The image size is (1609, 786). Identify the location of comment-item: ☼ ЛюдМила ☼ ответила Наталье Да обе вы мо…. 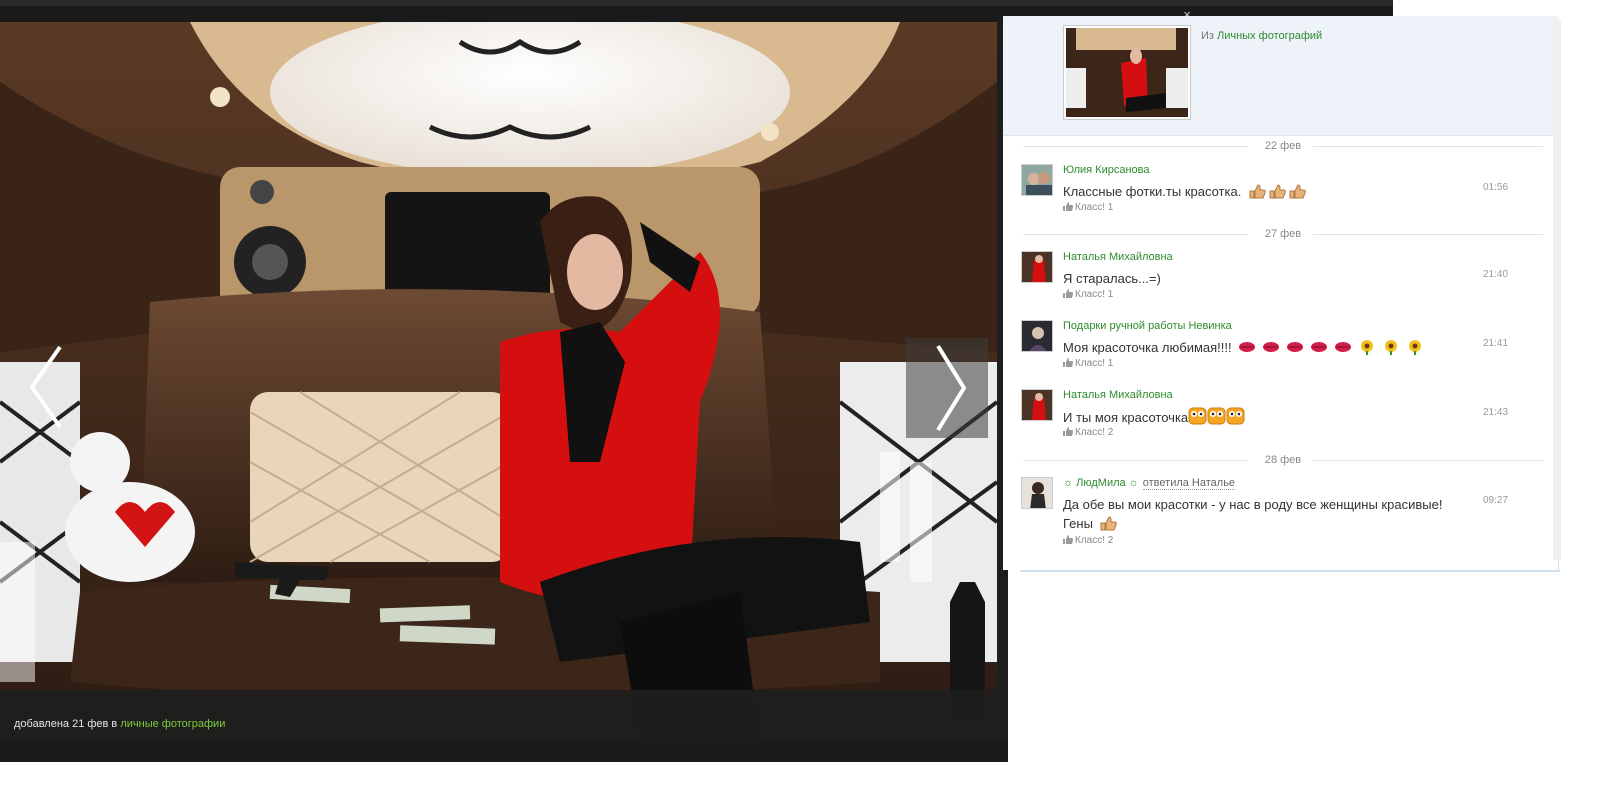
(1281, 517).